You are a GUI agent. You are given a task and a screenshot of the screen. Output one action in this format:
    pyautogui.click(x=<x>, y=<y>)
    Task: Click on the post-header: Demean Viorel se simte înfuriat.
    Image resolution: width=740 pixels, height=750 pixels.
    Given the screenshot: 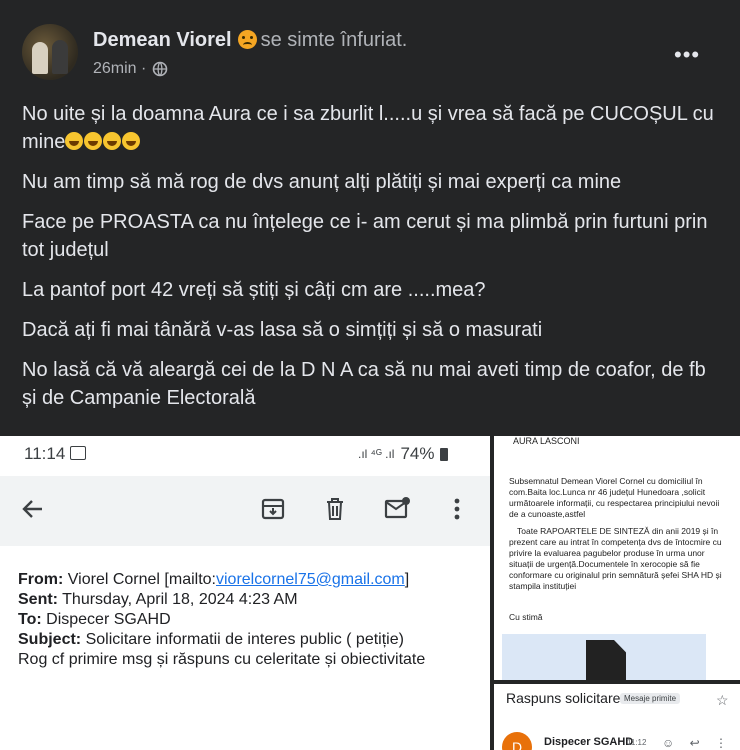 What is the action you would take?
    pyautogui.click(x=250, y=40)
    